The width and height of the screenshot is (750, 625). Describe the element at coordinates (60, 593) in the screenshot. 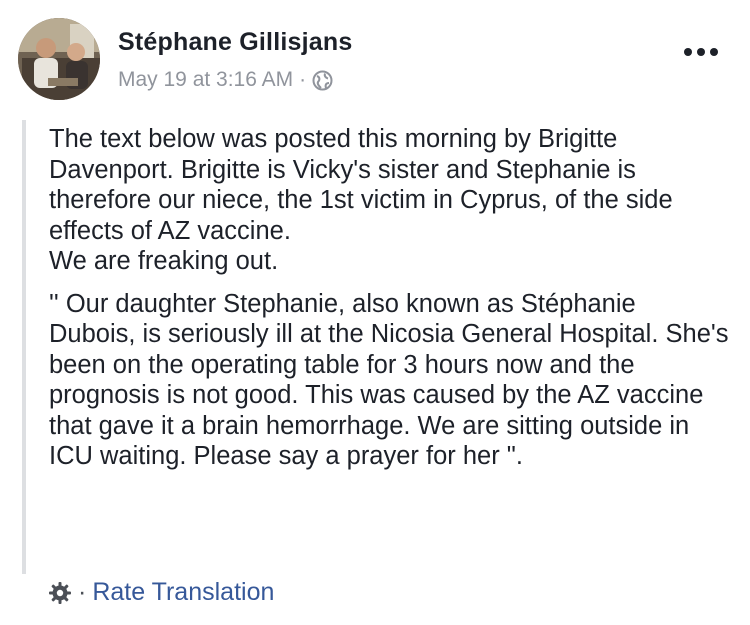

I see `gear-icon` at that location.